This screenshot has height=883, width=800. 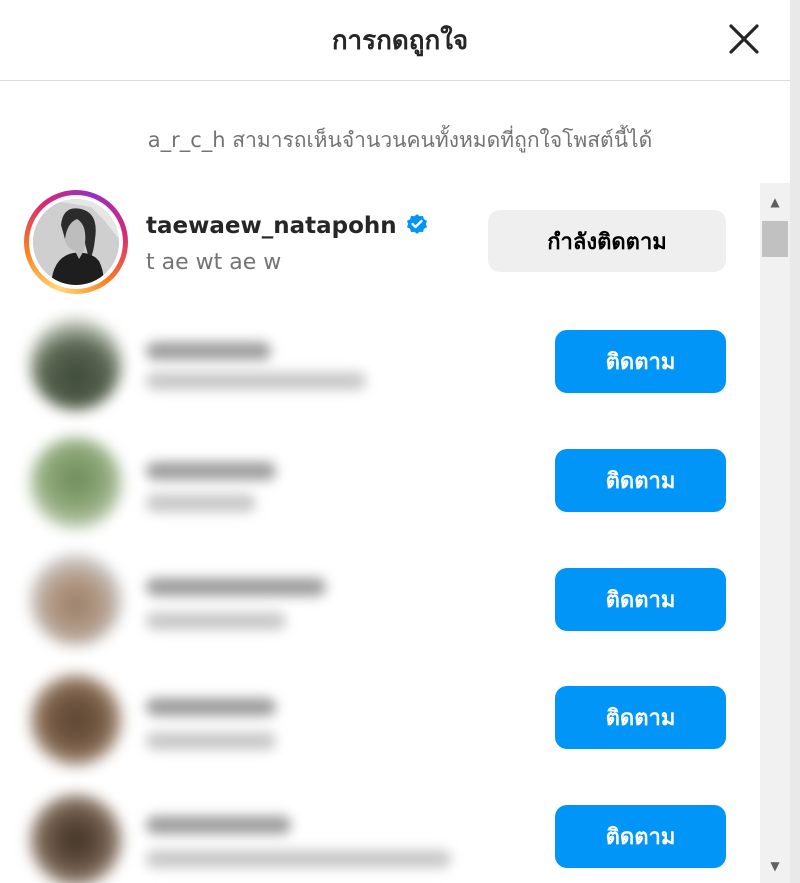 I want to click on scroll-thumb, so click(x=775, y=239).